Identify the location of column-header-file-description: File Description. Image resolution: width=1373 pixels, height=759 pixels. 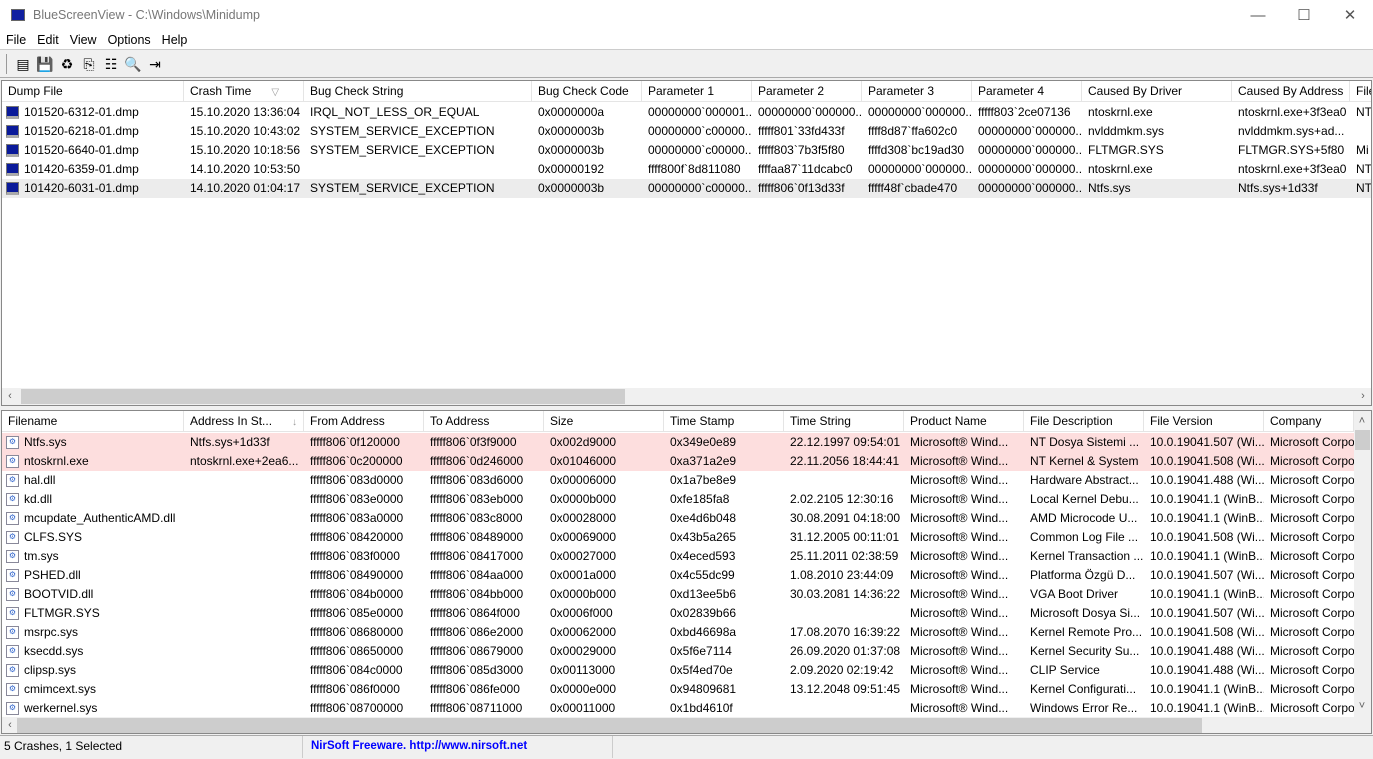
(1084, 421).